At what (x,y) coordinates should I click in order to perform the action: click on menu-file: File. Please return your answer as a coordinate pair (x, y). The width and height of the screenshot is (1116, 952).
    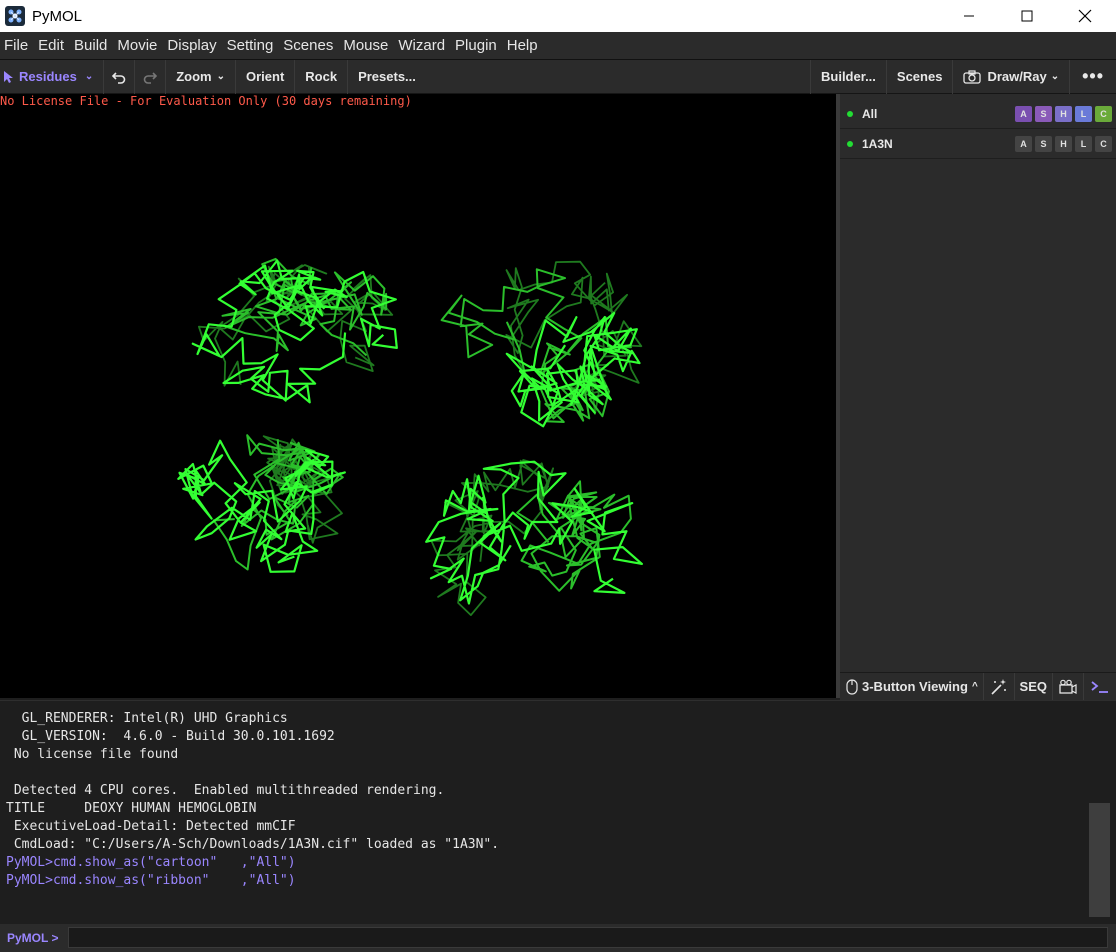
    Looking at the image, I should click on (17, 46).